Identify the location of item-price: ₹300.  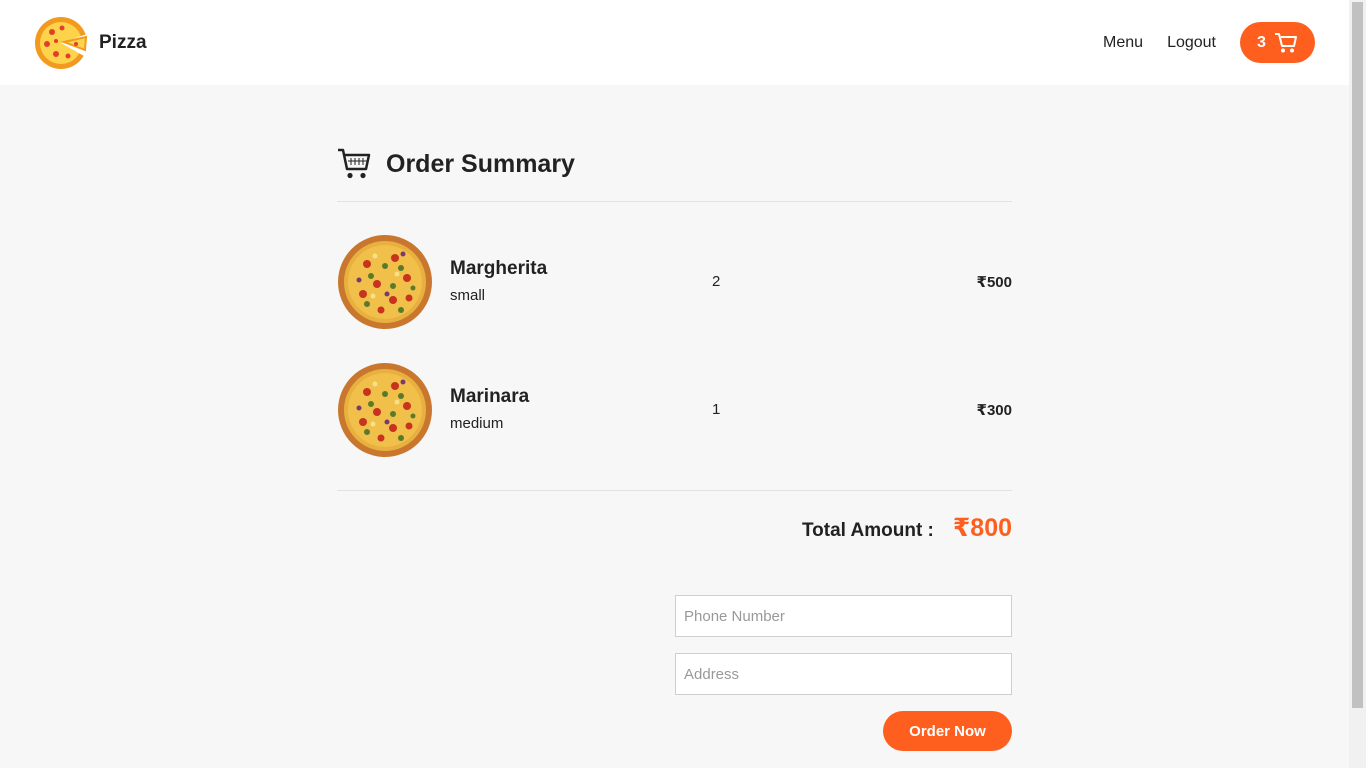
(994, 410).